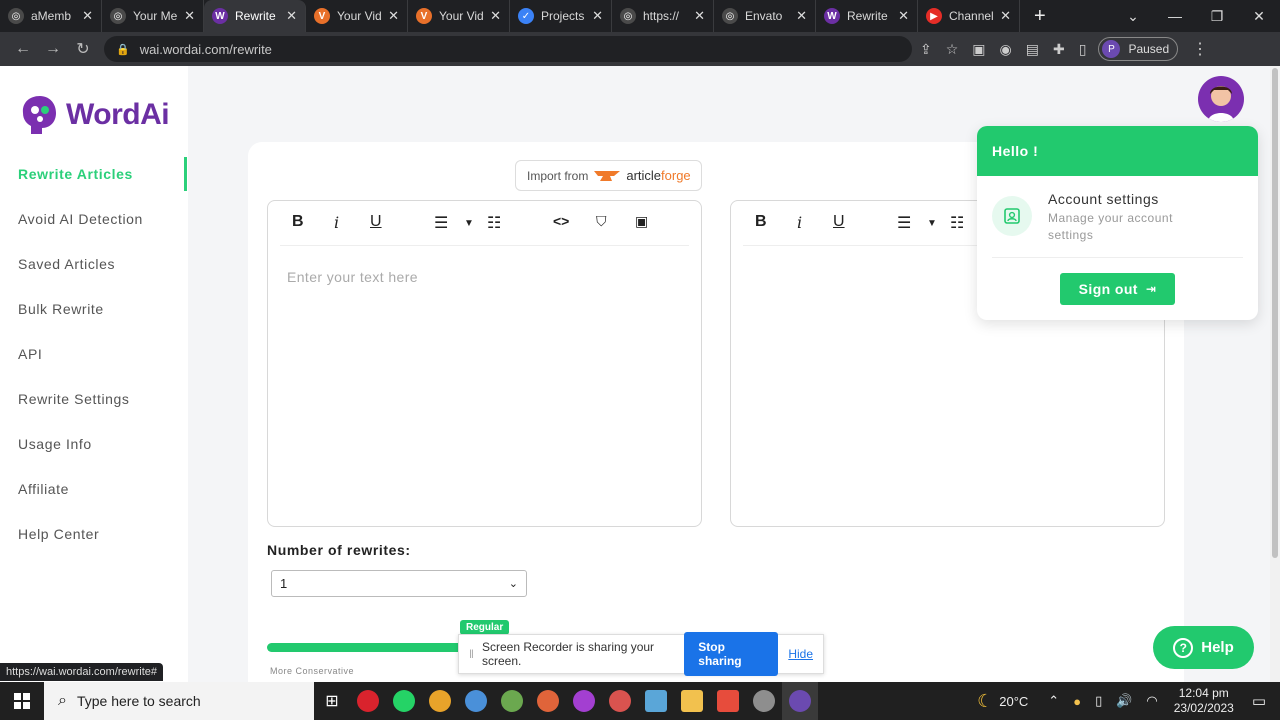 This screenshot has height=720, width=1280. I want to click on notifications-icon: ▭, so click(1259, 701).